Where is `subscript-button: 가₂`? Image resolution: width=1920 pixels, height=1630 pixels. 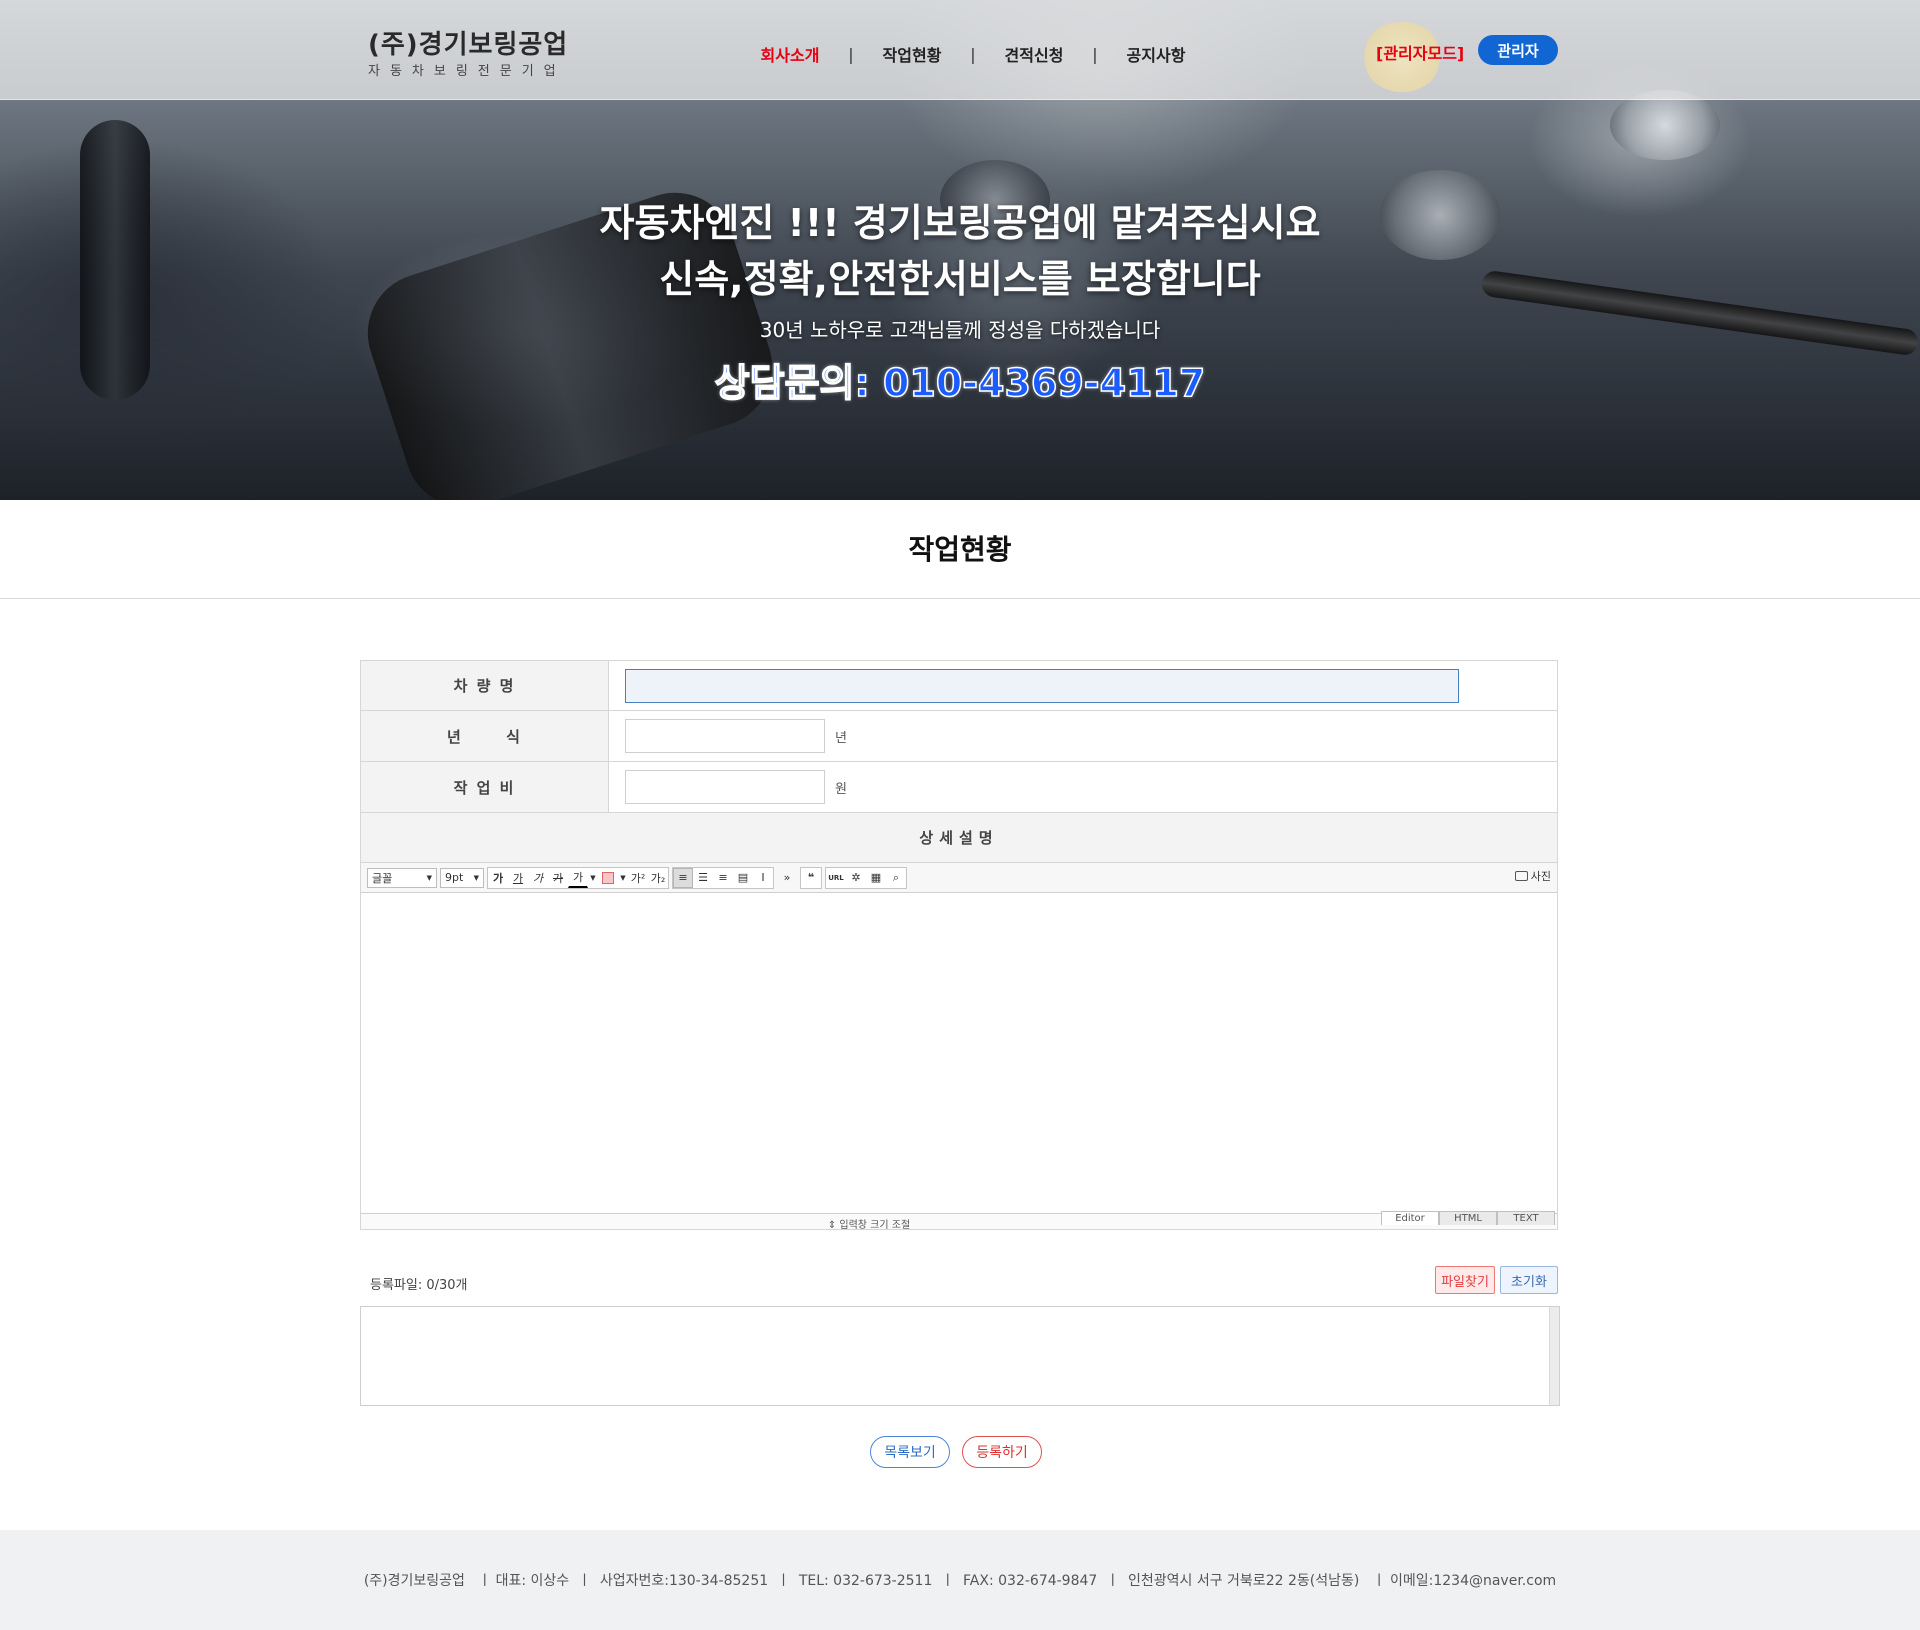
subscript-button: 가₂ is located at coordinates (658, 878).